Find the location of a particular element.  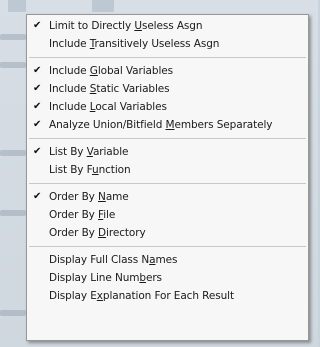

menu-item-label: Display Line Numbers is located at coordinates (105, 278).